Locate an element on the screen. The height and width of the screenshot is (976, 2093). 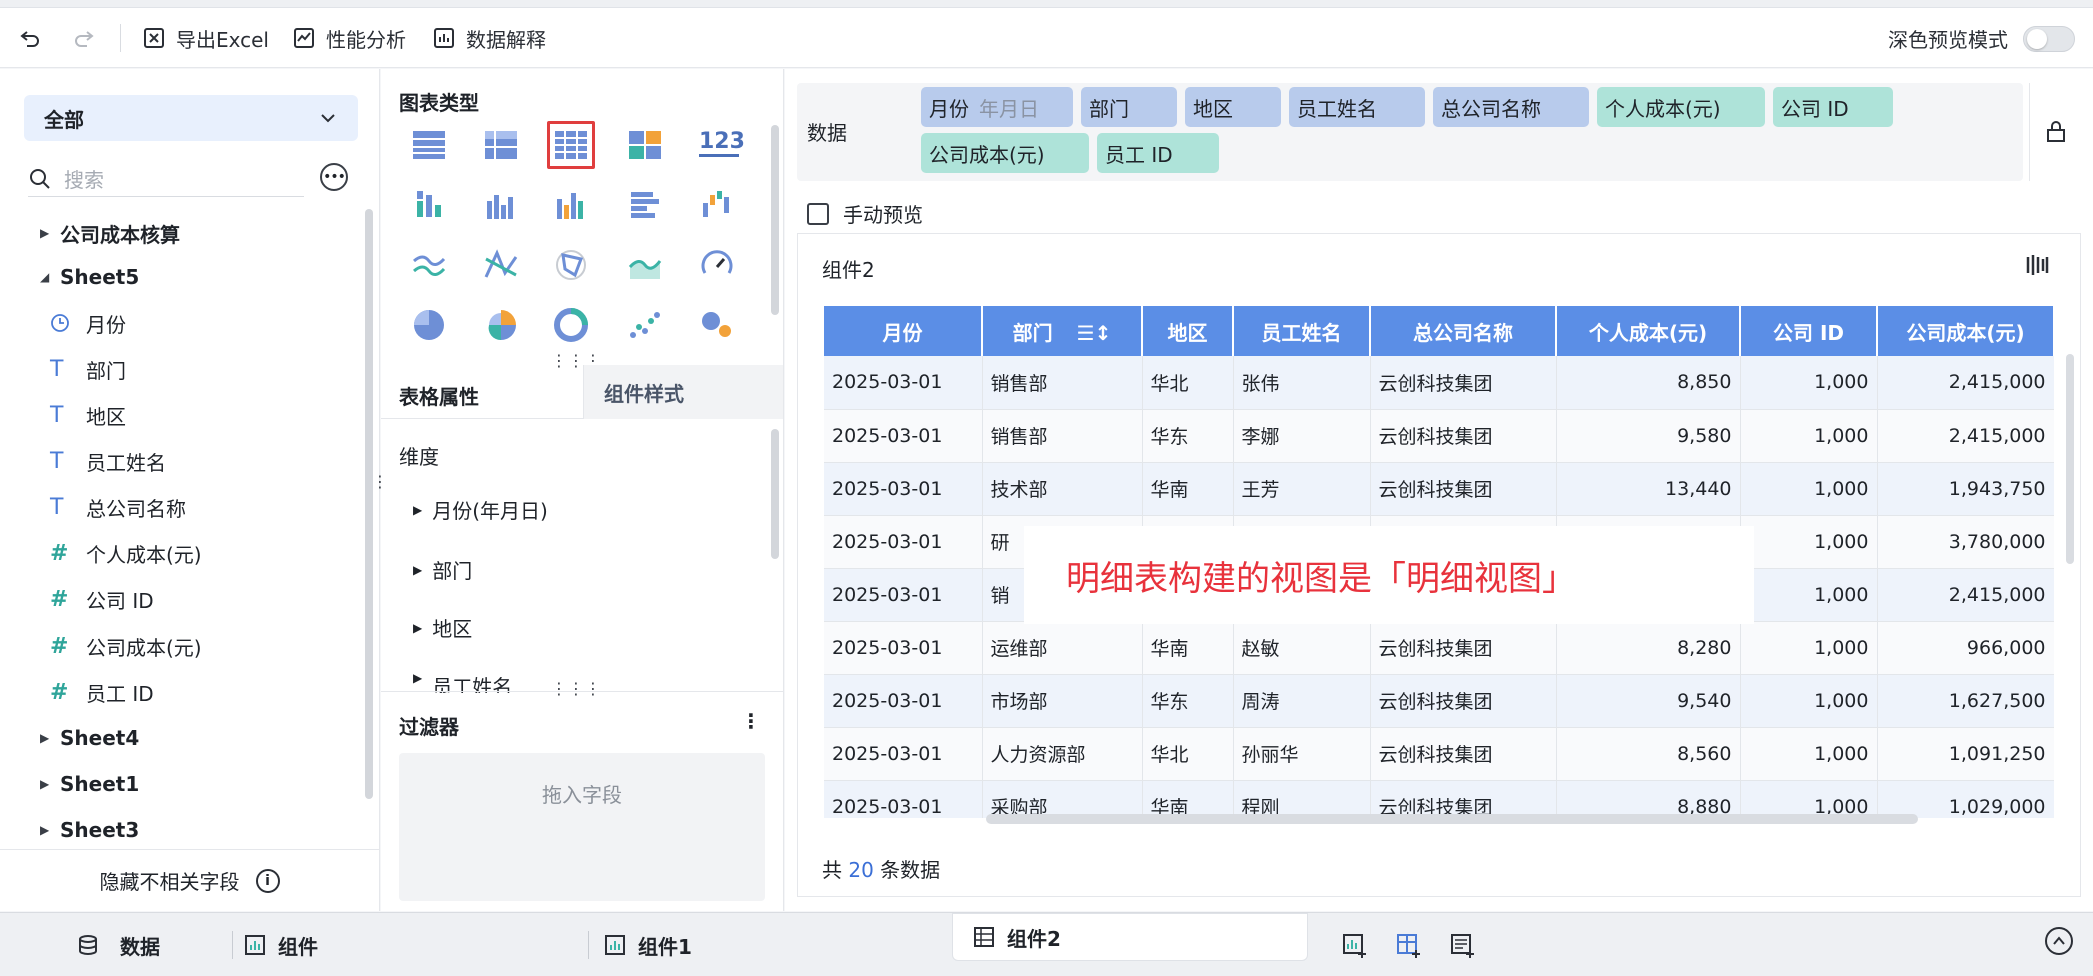
waterfall-chart-icon is located at coordinates (717, 205).